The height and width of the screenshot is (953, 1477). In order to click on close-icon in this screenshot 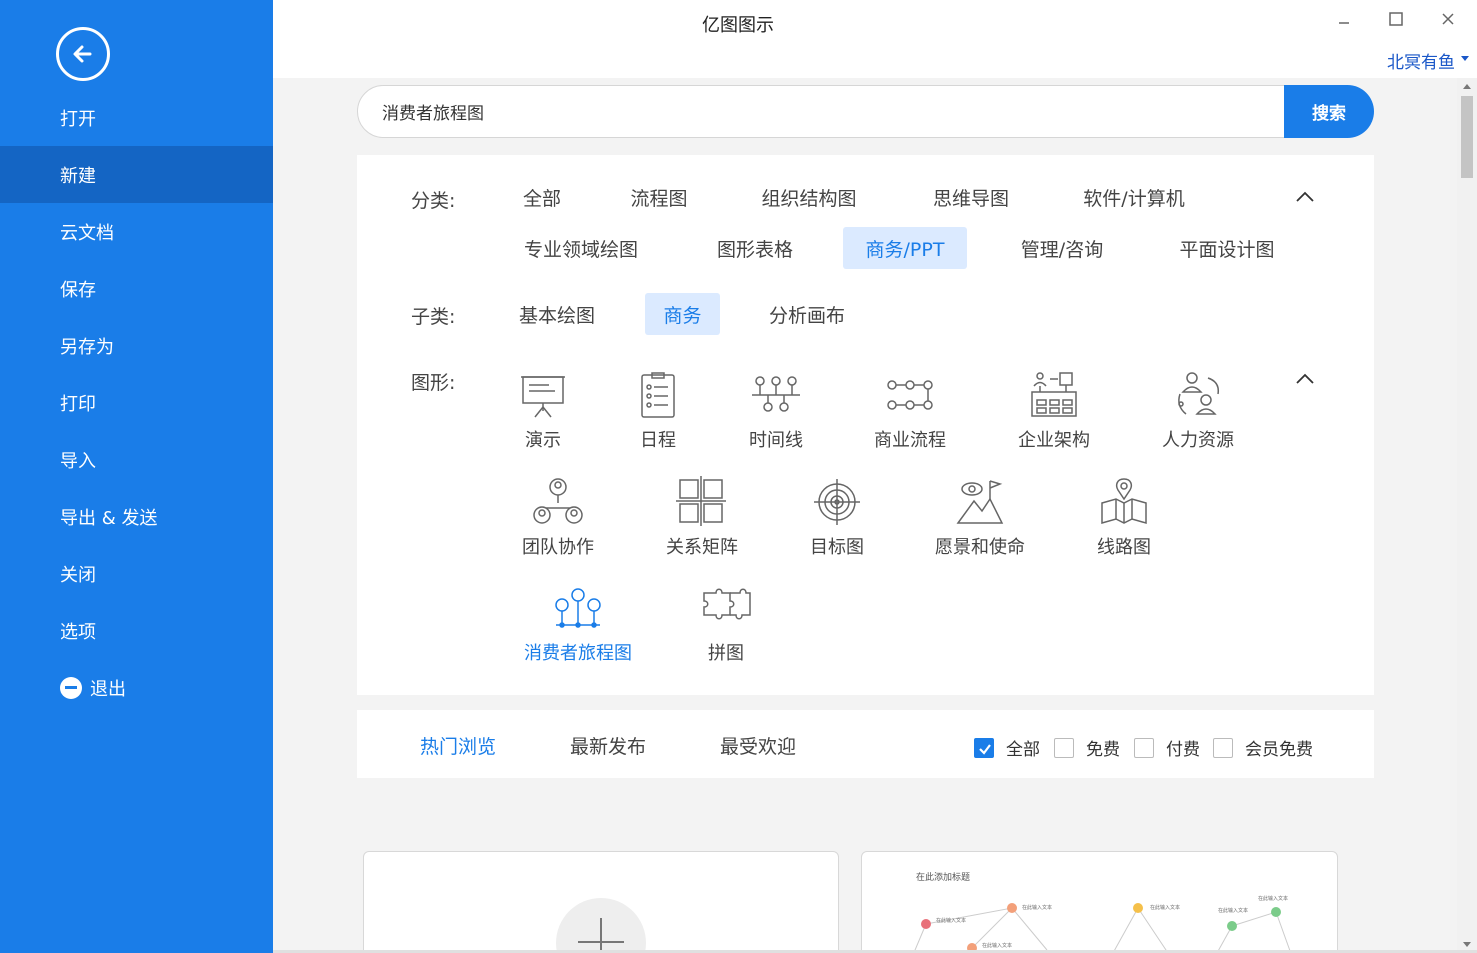, I will do `click(1448, 19)`.